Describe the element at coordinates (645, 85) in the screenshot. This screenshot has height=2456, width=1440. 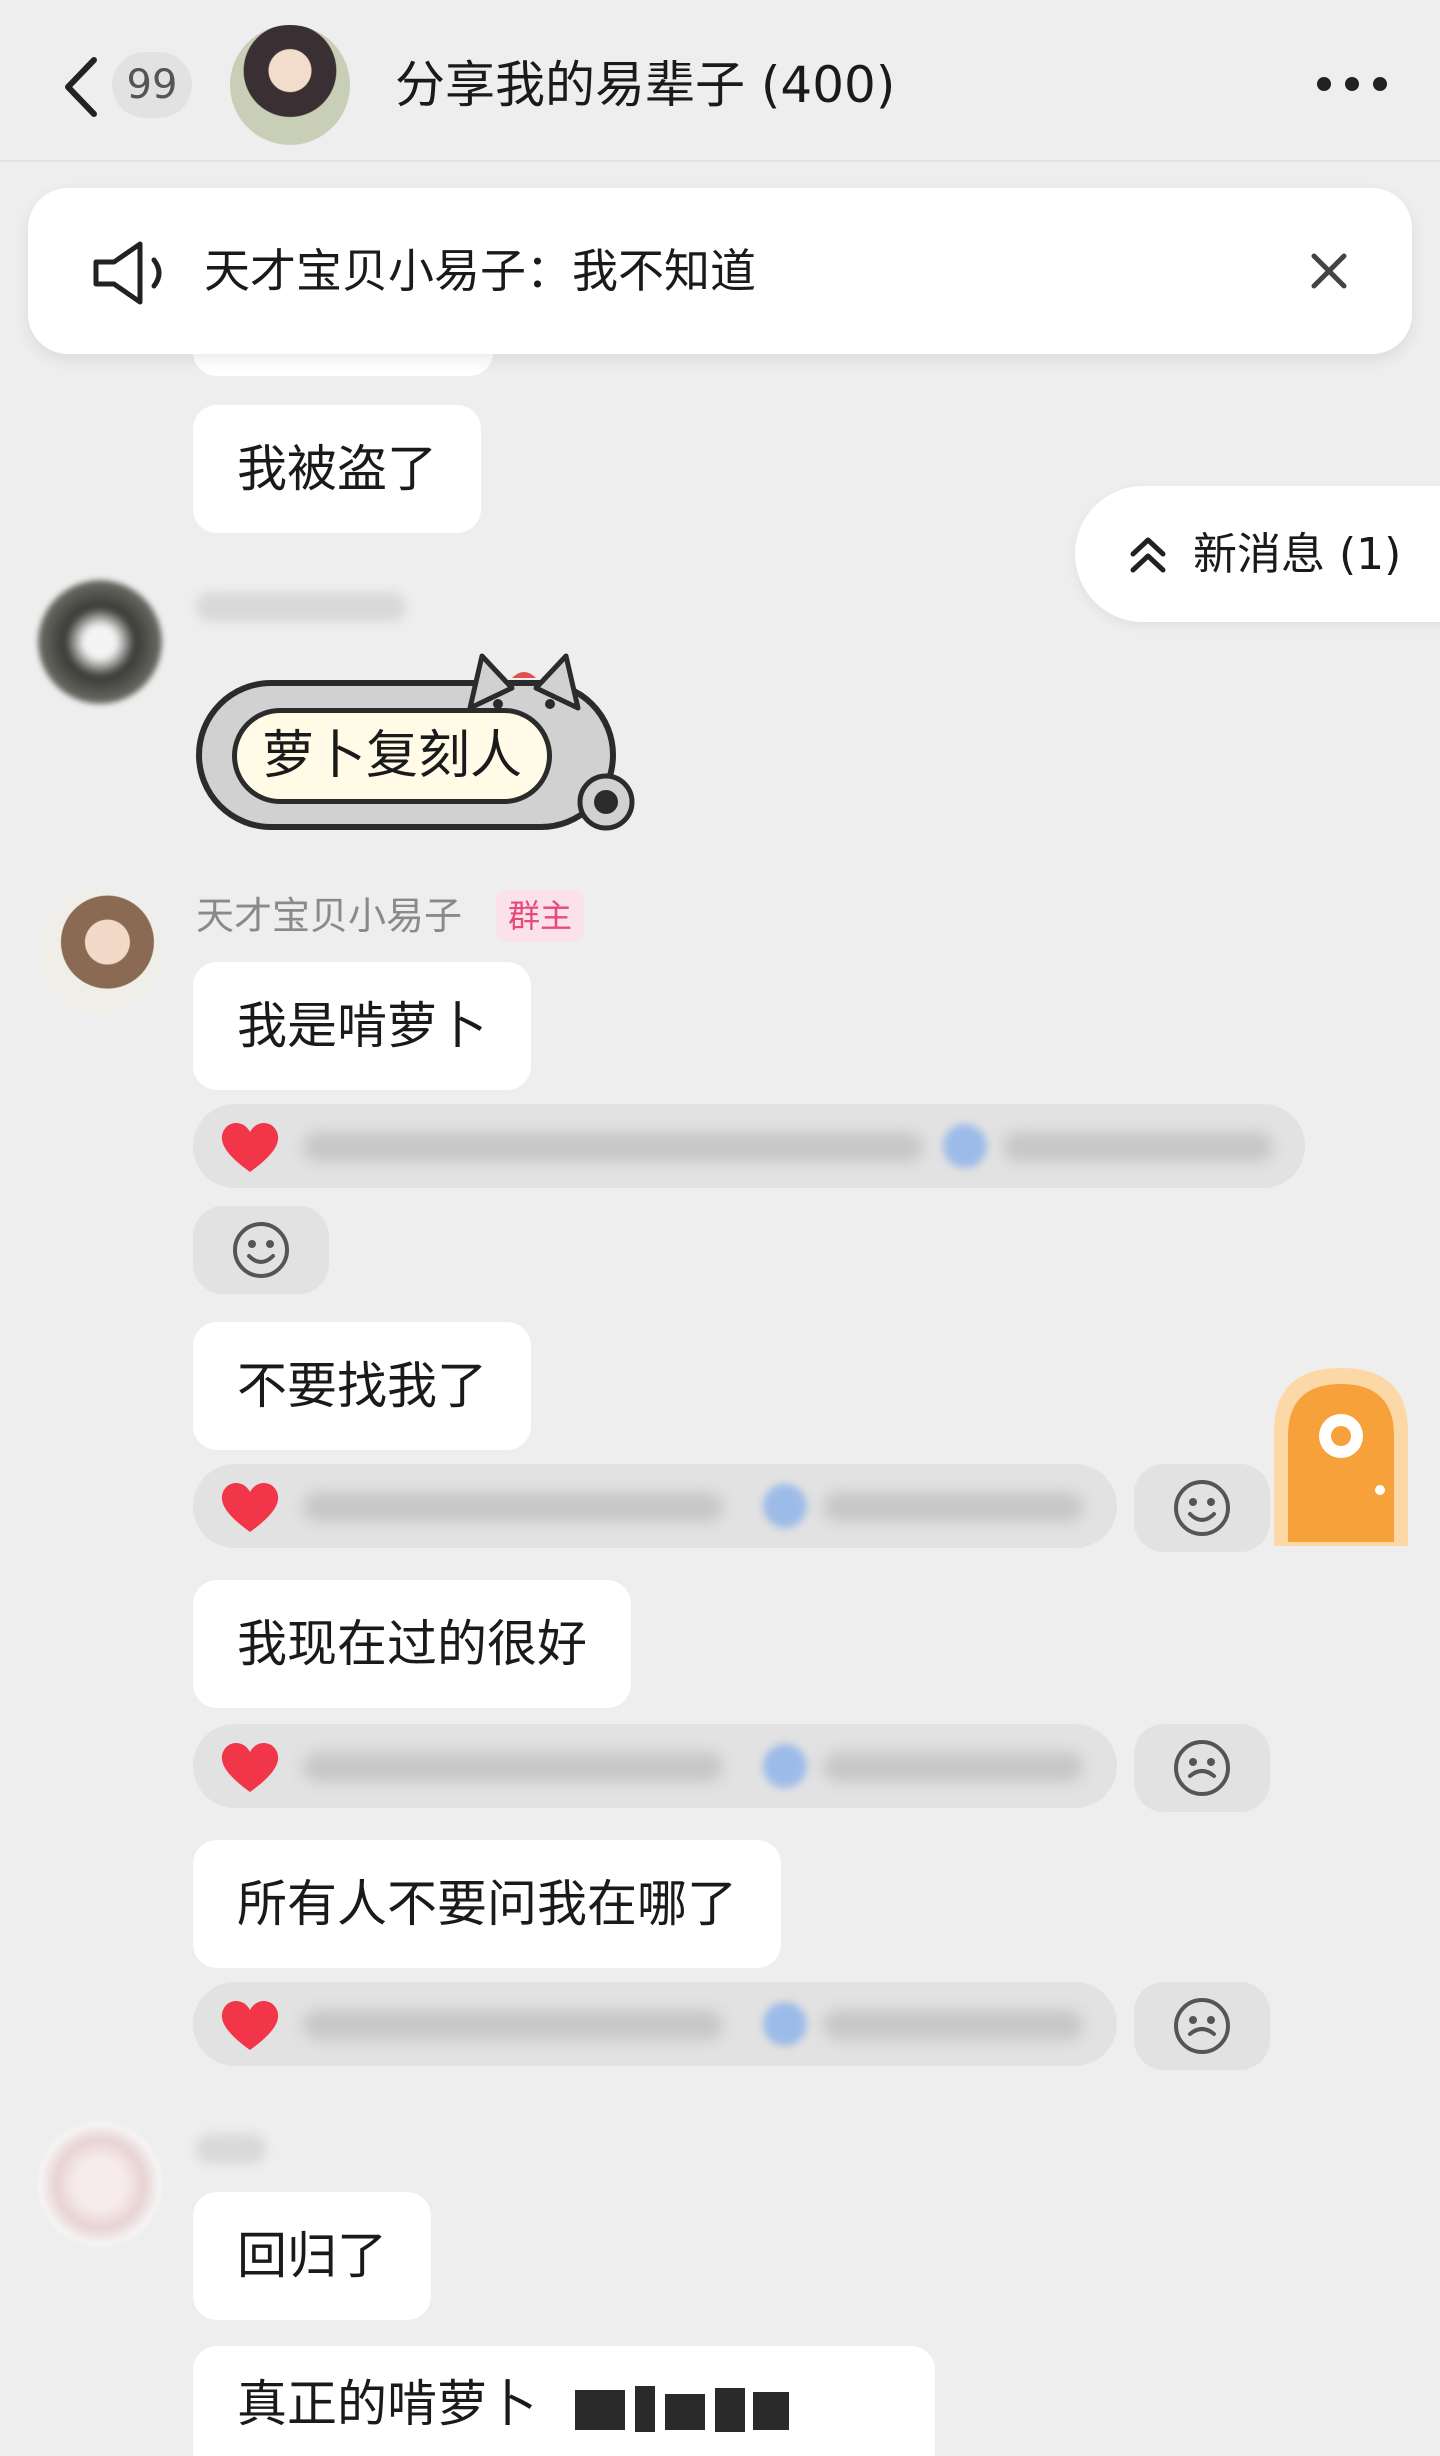
I see `group-title: 分享我的易辈子 (400)` at that location.